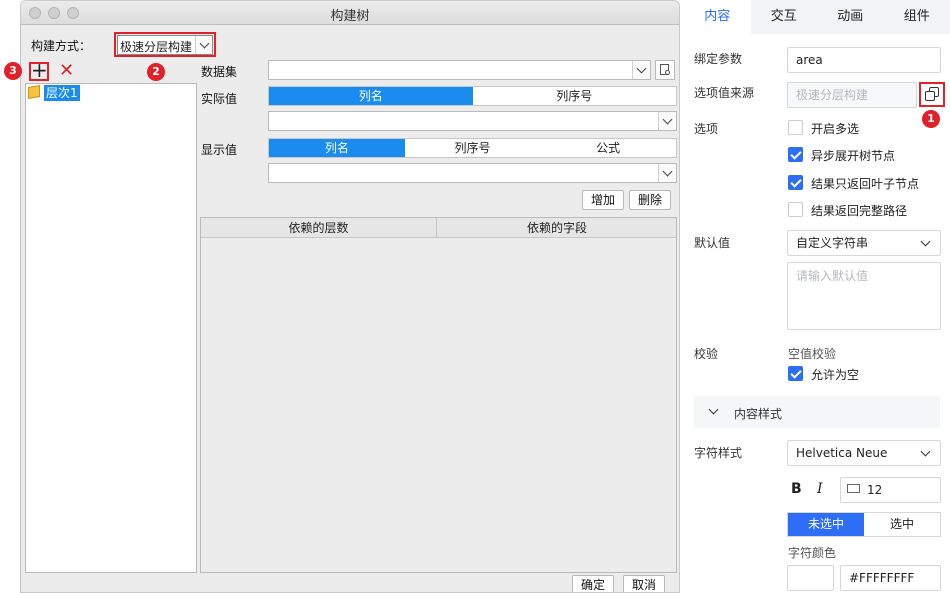  Describe the element at coordinates (39, 70) in the screenshot. I see `add-icon: +` at that location.